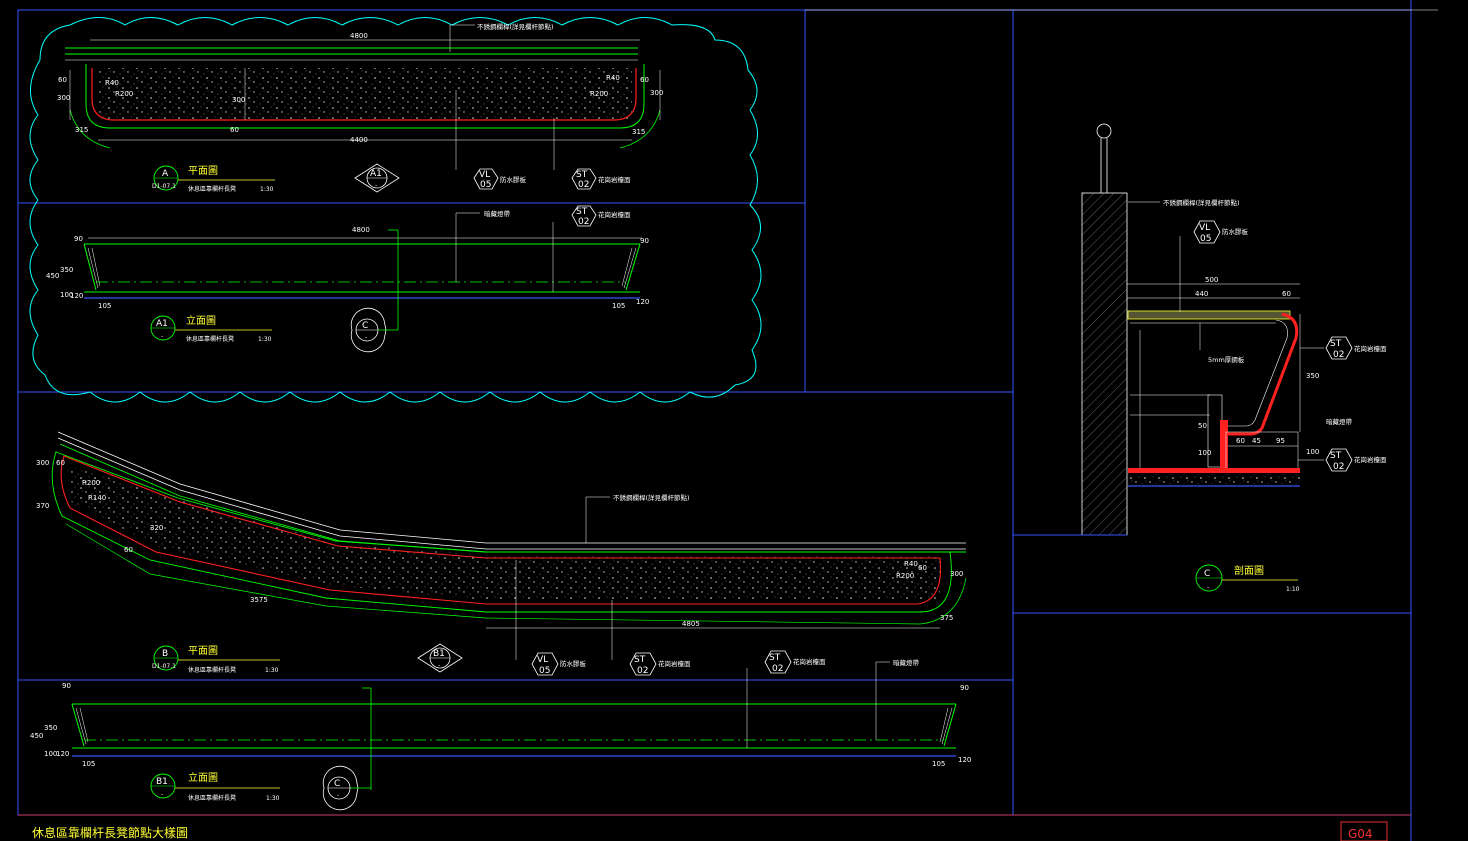 This screenshot has width=1468, height=841. I want to click on material-tag-st02-a1: ST 02 花崗岩檯面, so click(601, 216).